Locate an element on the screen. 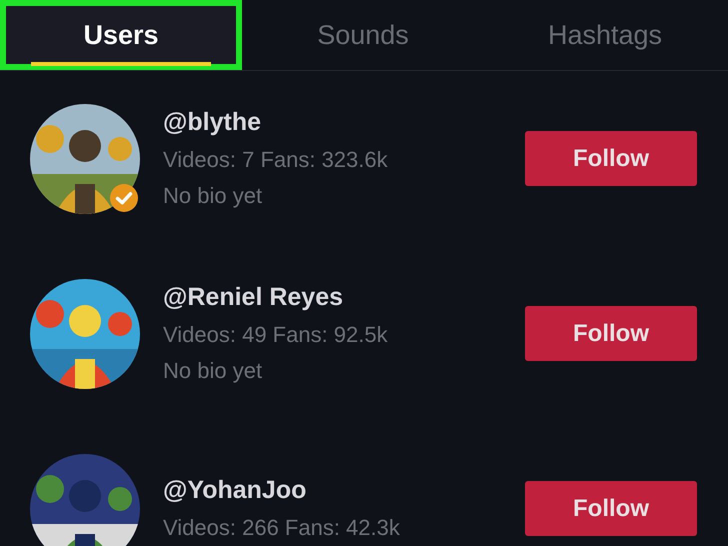 The width and height of the screenshot is (728, 546). user-stats: Videos: 7 Fans: 323.6k is located at coordinates (276, 160).